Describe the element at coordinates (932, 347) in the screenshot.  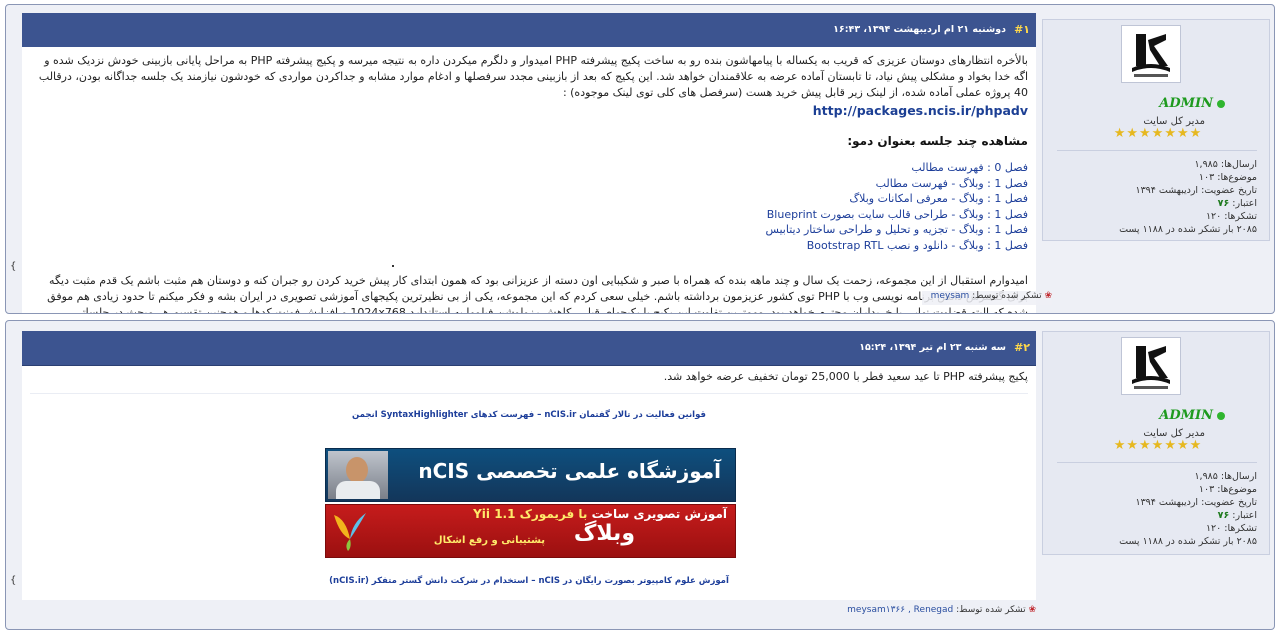
I see `post-date: سه شنبه ۲۳ ام تیر ۱۳۹۴، ۱۵:۲۴` at that location.